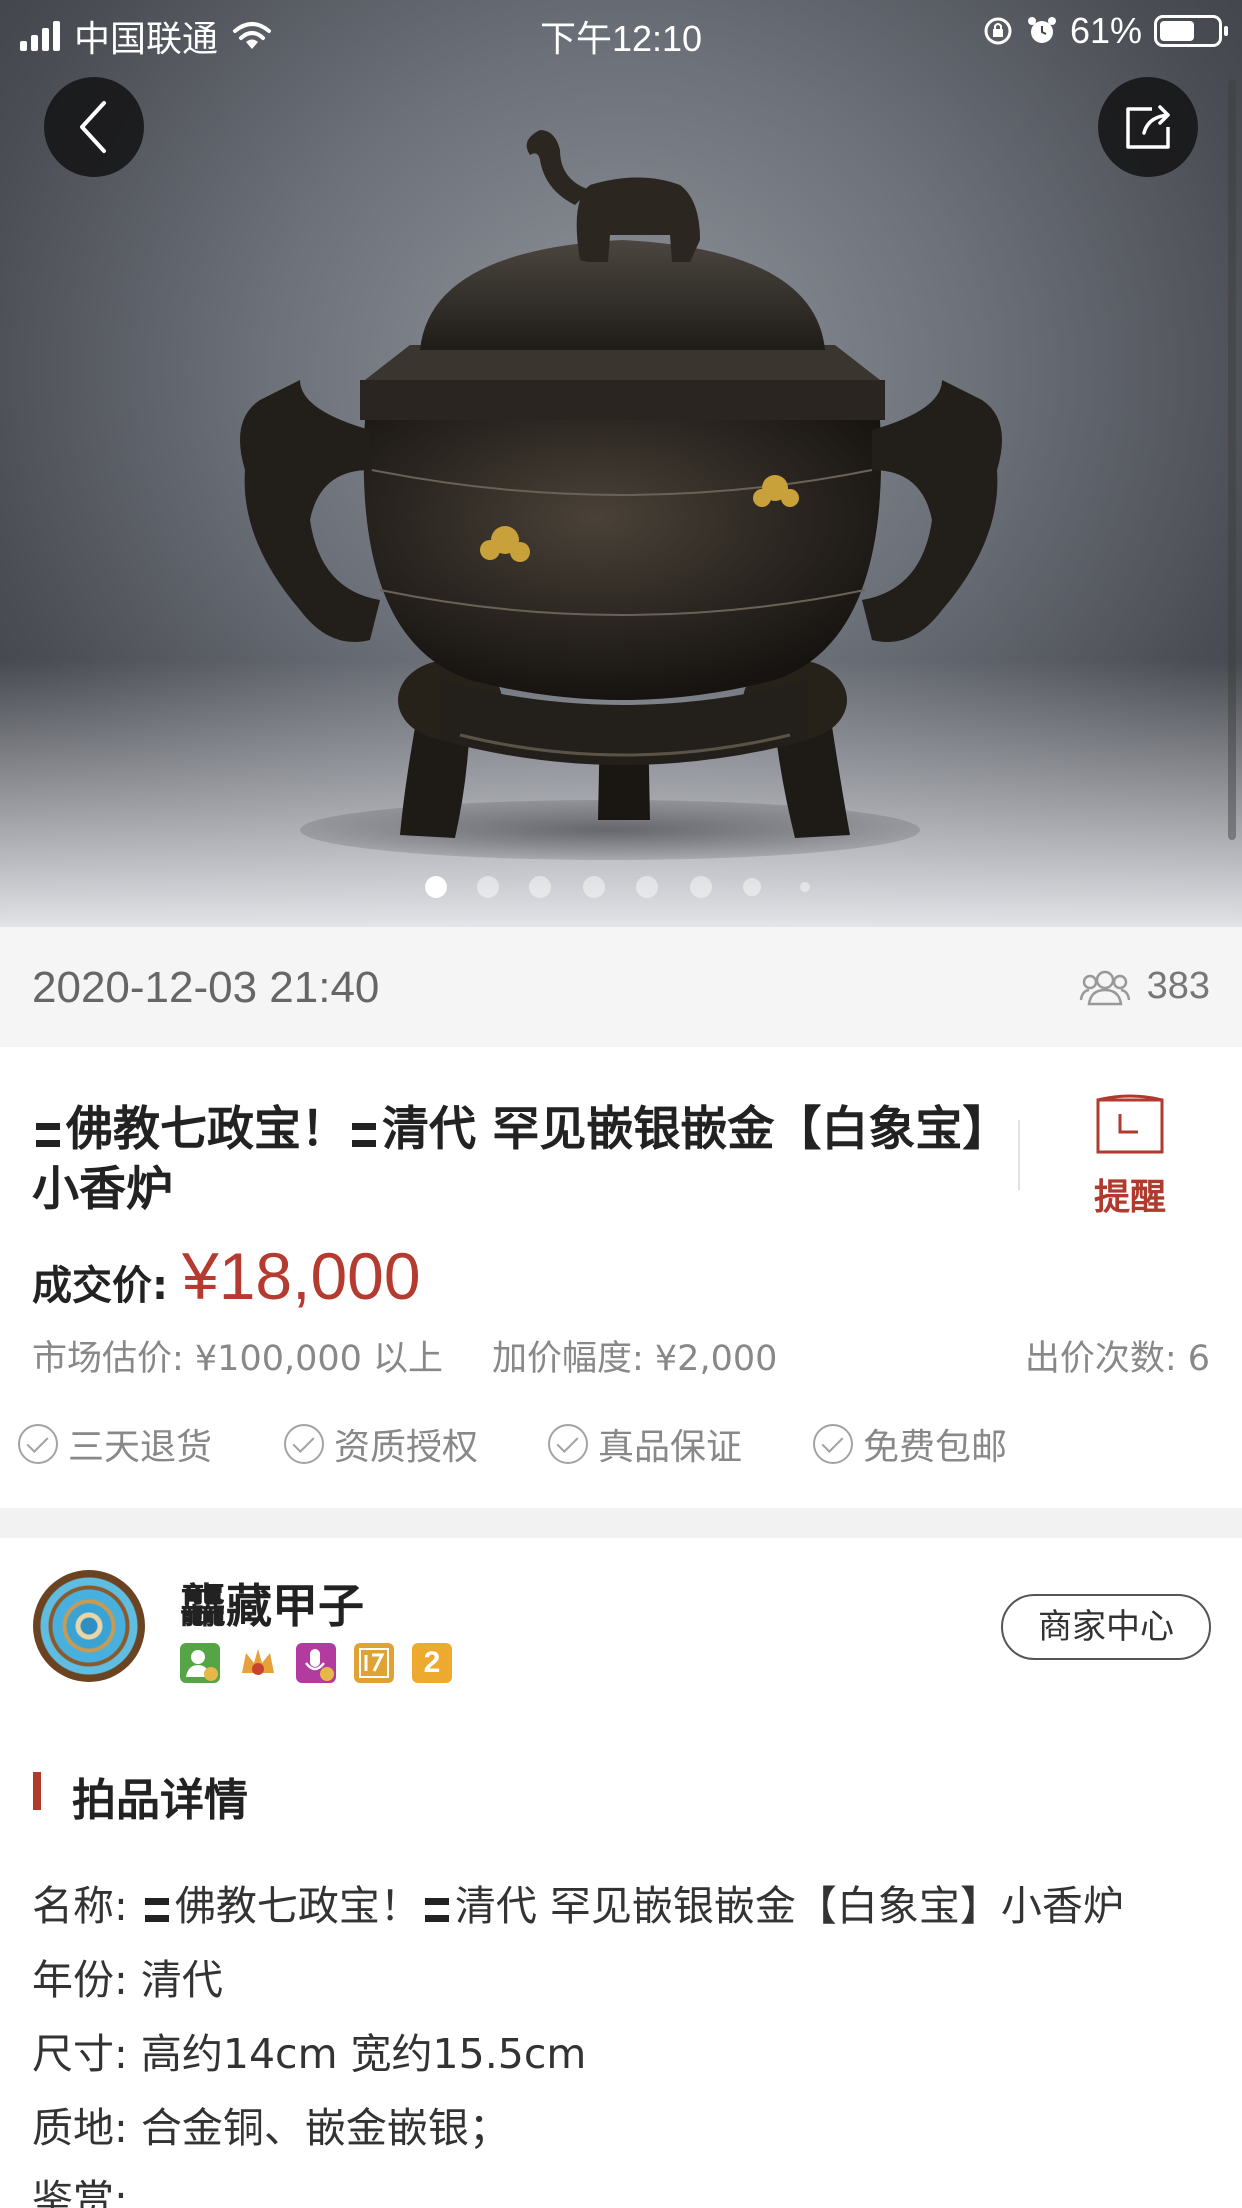  What do you see at coordinates (635, 1359) in the screenshot?
I see `bid-increment: 加价幅度: ¥2,000` at bounding box center [635, 1359].